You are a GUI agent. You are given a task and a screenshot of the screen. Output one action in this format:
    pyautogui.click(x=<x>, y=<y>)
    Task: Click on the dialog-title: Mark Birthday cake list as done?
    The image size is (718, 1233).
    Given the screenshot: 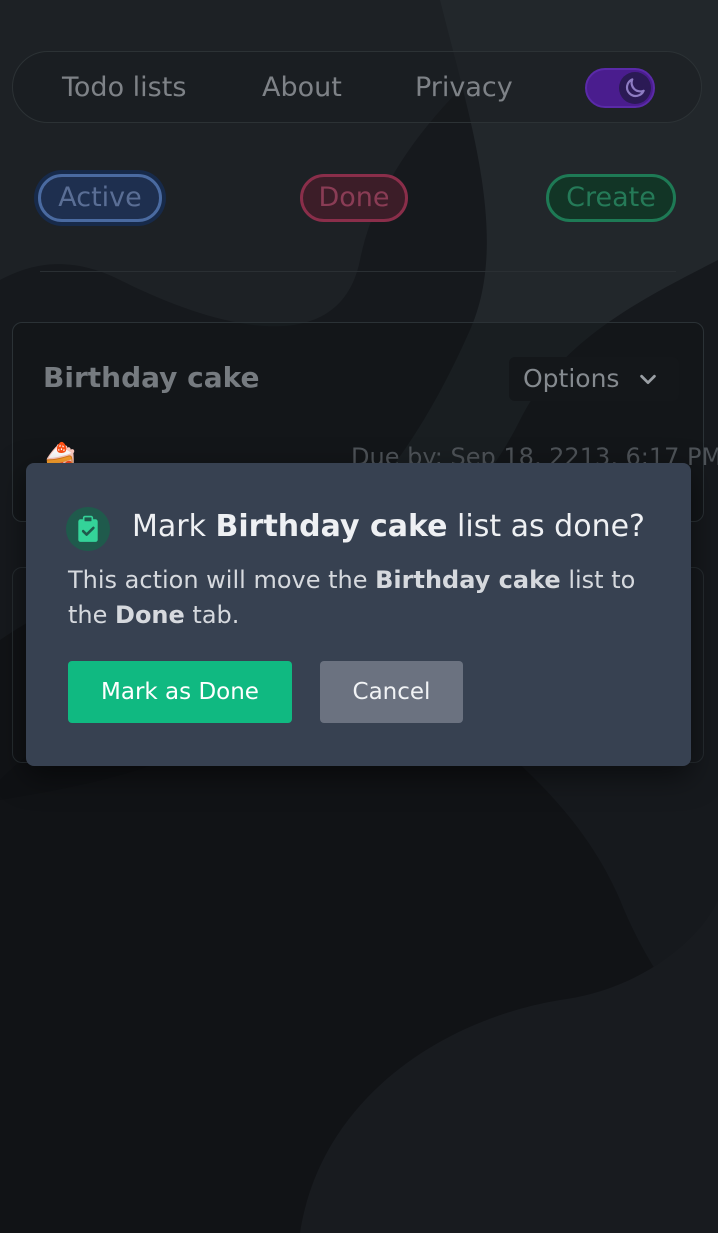 What is the action you would take?
    pyautogui.click(x=388, y=527)
    